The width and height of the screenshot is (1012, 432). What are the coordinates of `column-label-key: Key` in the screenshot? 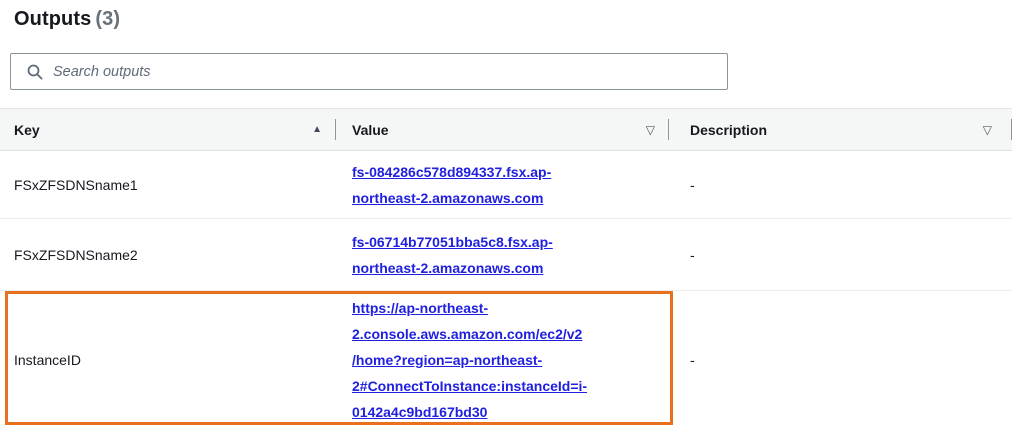 It's located at (27, 129).